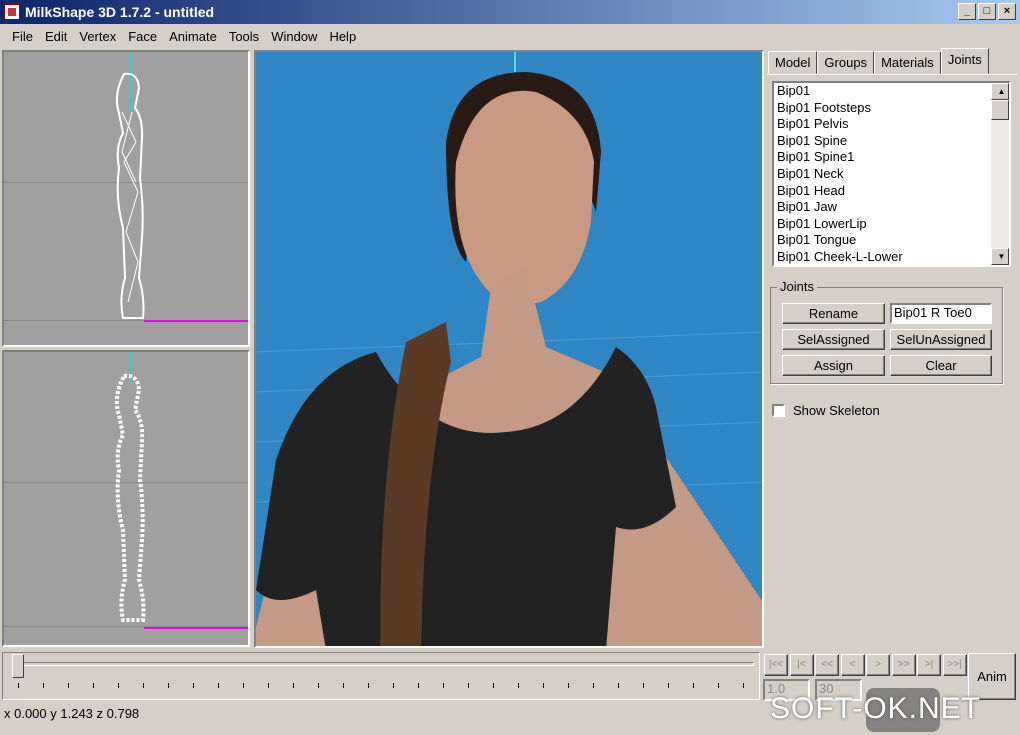 This screenshot has width=1020, height=735. What do you see at coordinates (1007, 11) in the screenshot?
I see `close-button: ×` at bounding box center [1007, 11].